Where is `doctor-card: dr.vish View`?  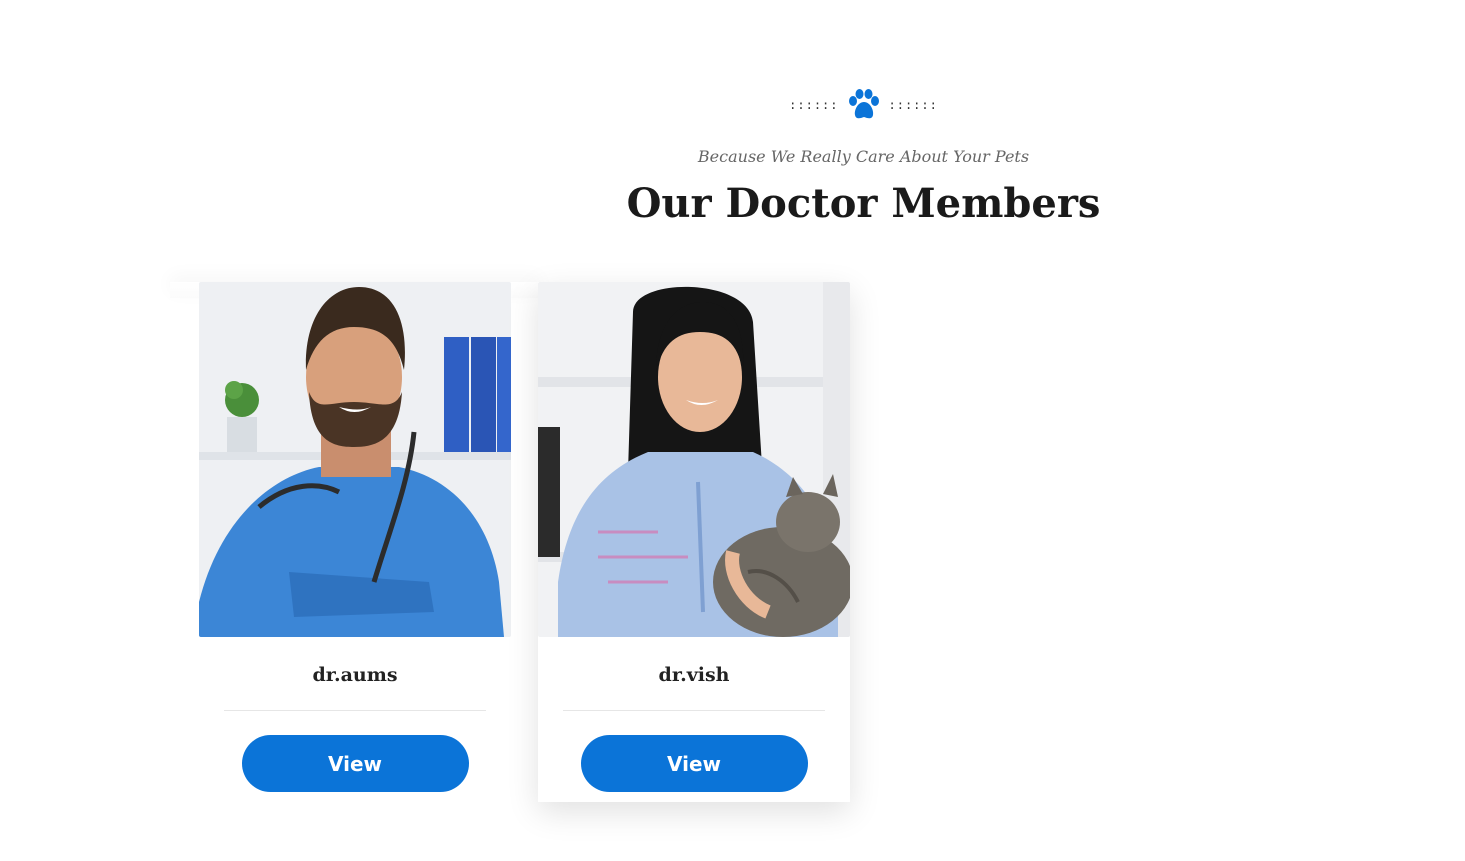 doctor-card: dr.vish View is located at coordinates (694, 542).